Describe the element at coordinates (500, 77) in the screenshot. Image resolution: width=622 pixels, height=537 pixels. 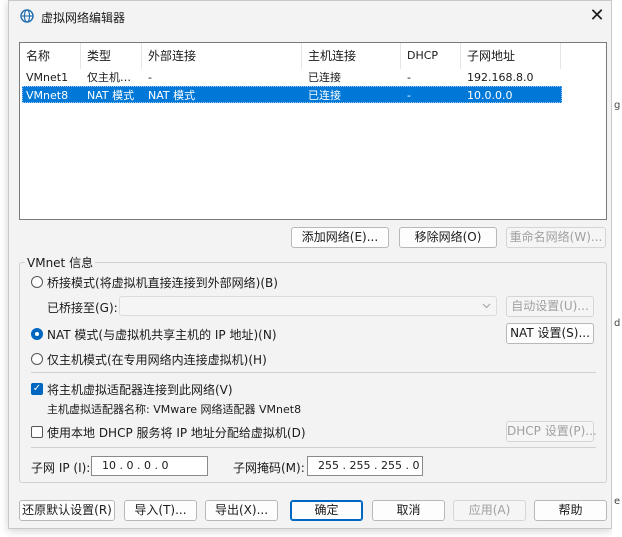
I see `cell-subnet: 192.168.8.0` at that location.